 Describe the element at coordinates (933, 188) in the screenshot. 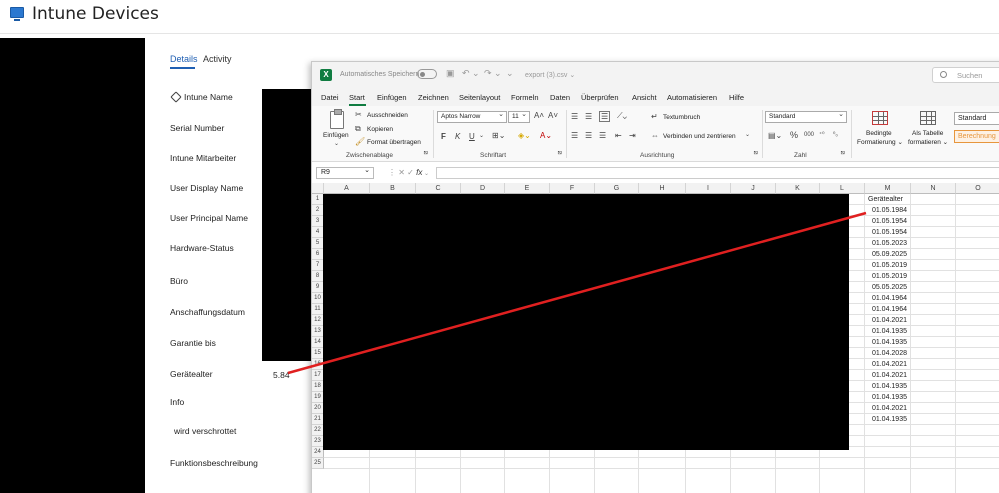

I see `column-header-n: N` at that location.